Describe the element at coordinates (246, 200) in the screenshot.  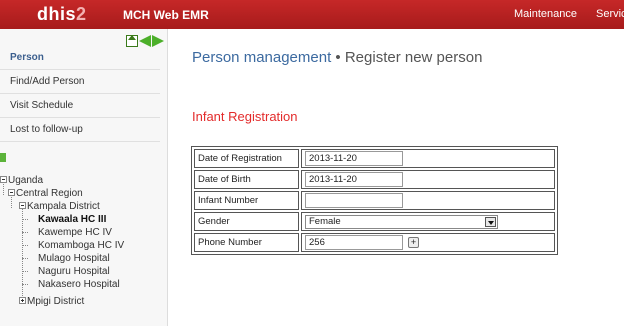
I see `field-label: Infant Number` at that location.